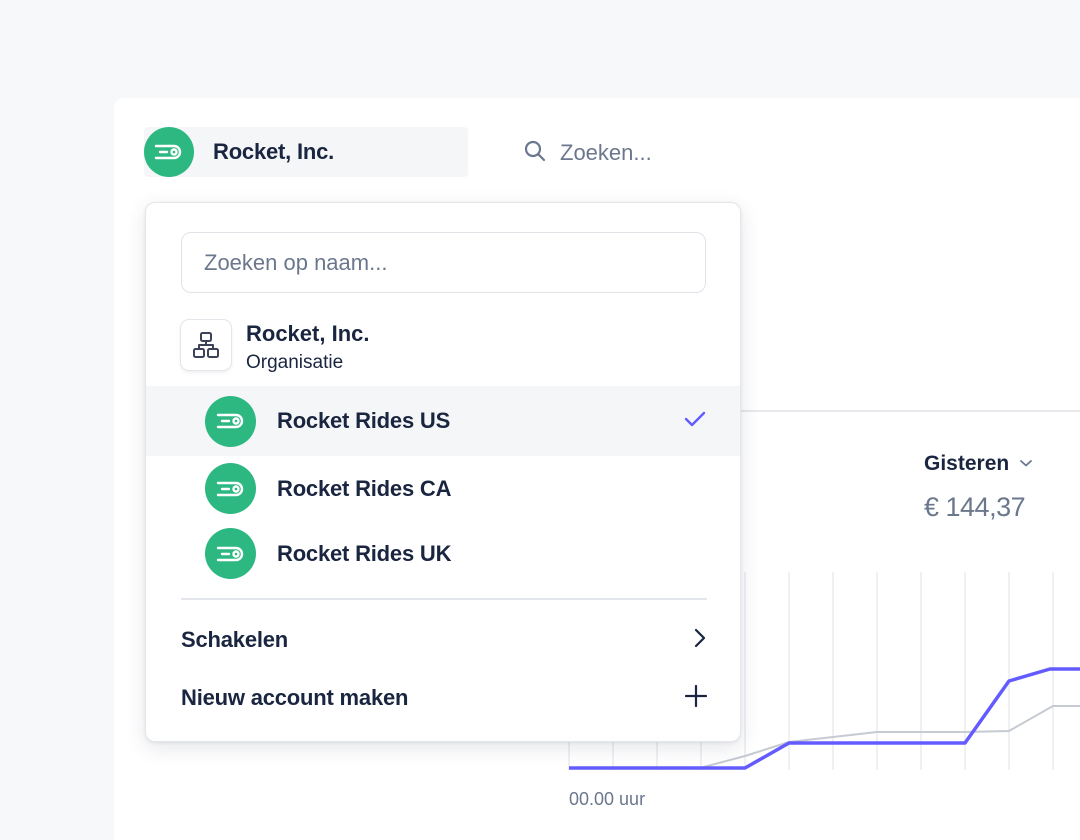 This screenshot has height=840, width=1080. I want to click on current-account-name: Rocket, Inc., so click(274, 151).